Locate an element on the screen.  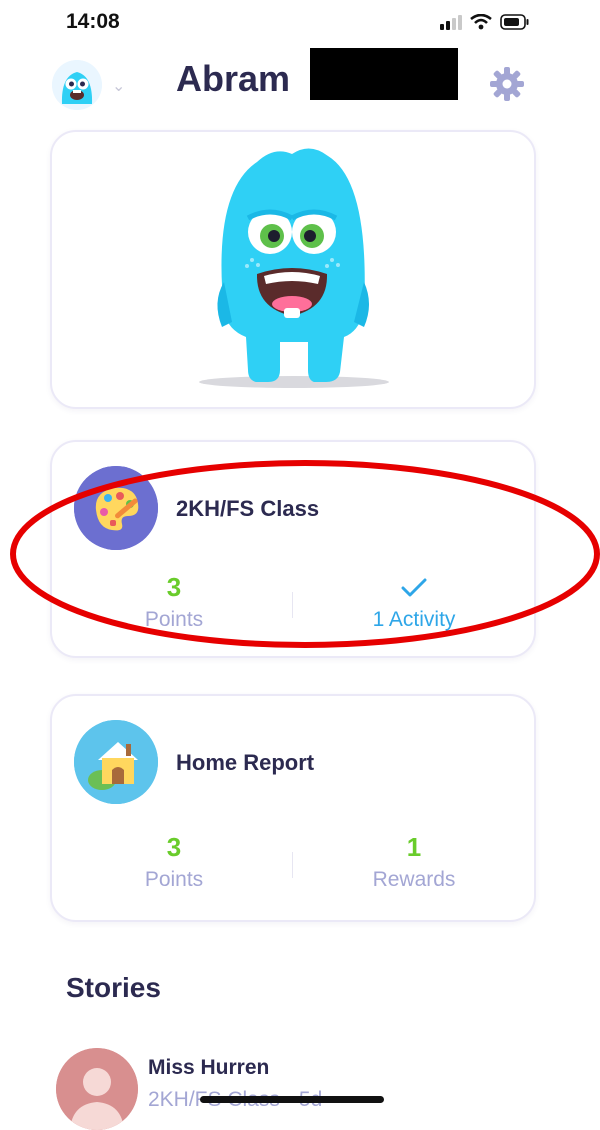
home-report-title: Home Report is located at coordinates (245, 762).